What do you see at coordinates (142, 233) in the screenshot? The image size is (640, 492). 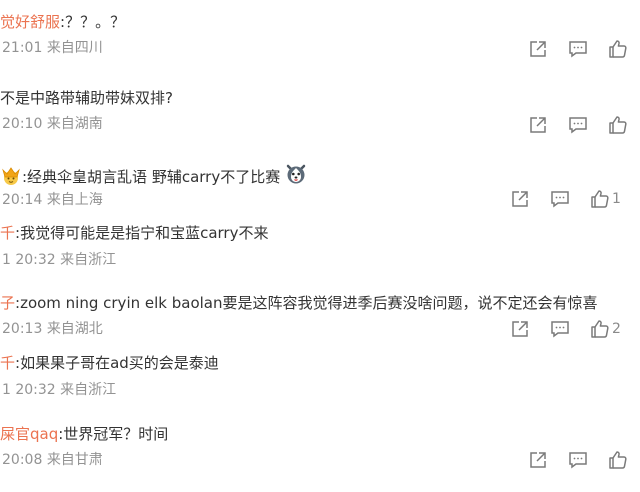 I see `comment-text: :我觉得可能是是指宁和宝蓝carry不来` at bounding box center [142, 233].